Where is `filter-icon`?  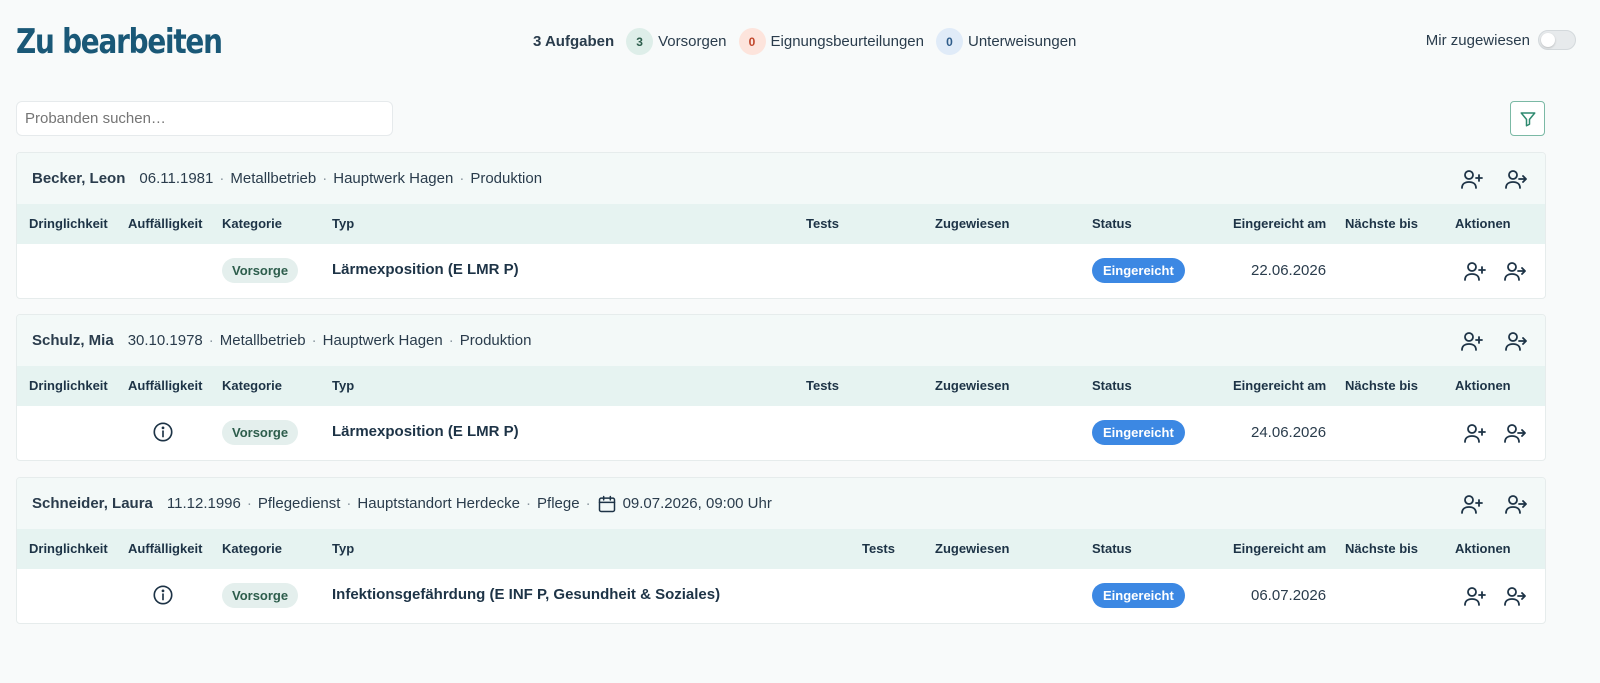 filter-icon is located at coordinates (1527, 118).